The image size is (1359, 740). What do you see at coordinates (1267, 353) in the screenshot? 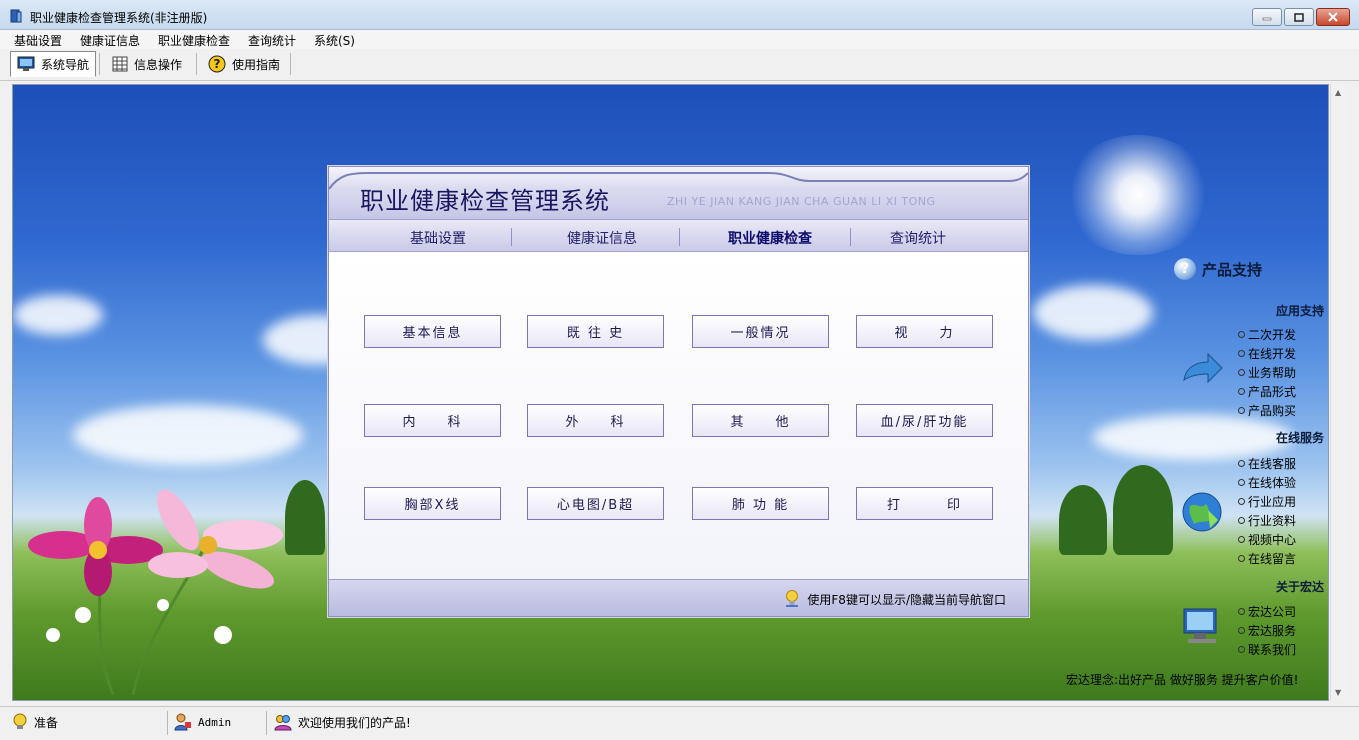
I see `link-online-dev: 在线开发` at bounding box center [1267, 353].